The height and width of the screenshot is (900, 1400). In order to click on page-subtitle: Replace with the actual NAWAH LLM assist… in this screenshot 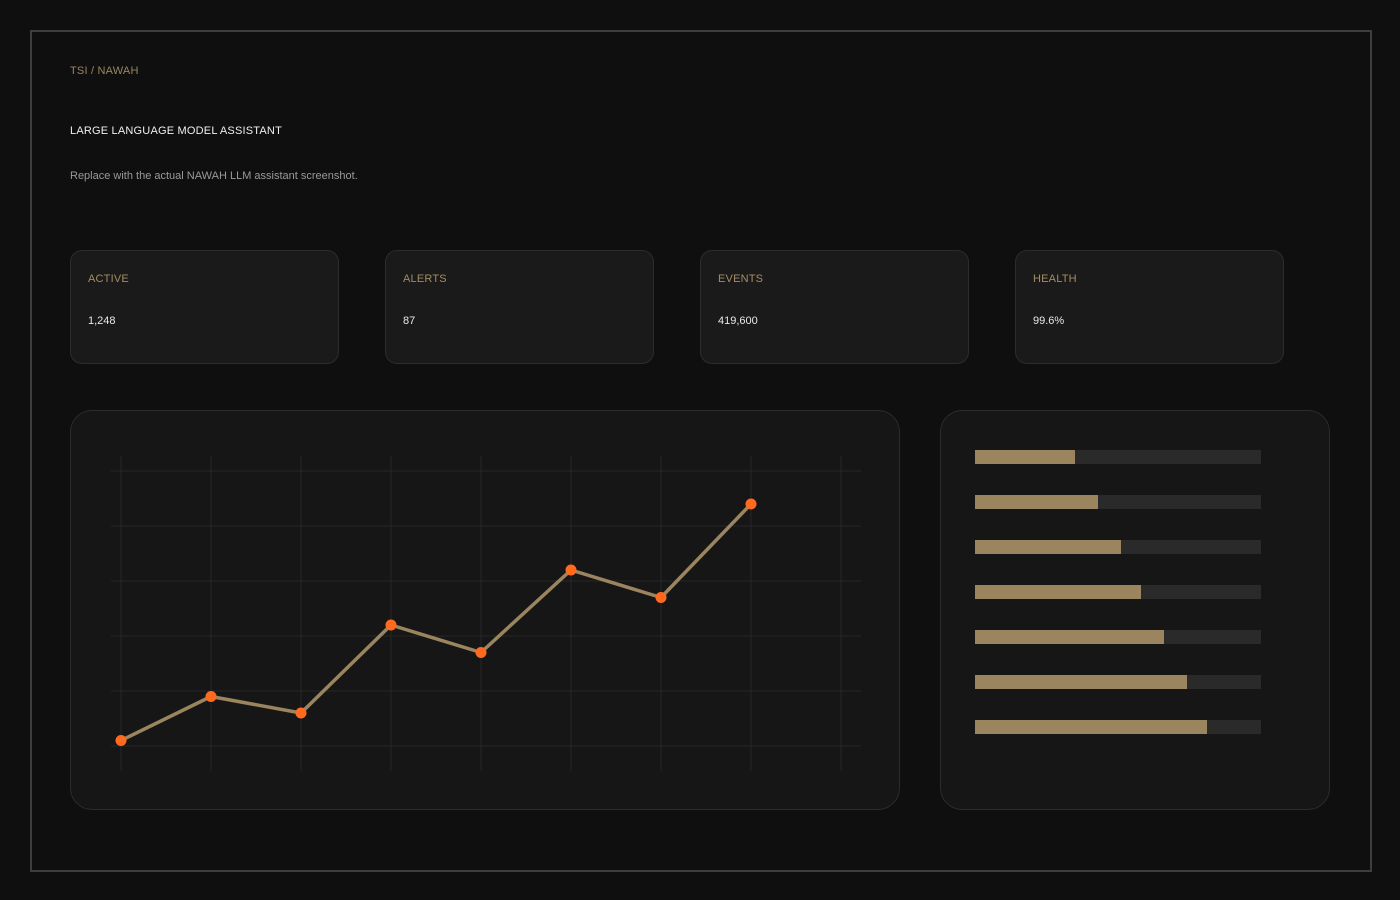, I will do `click(214, 176)`.